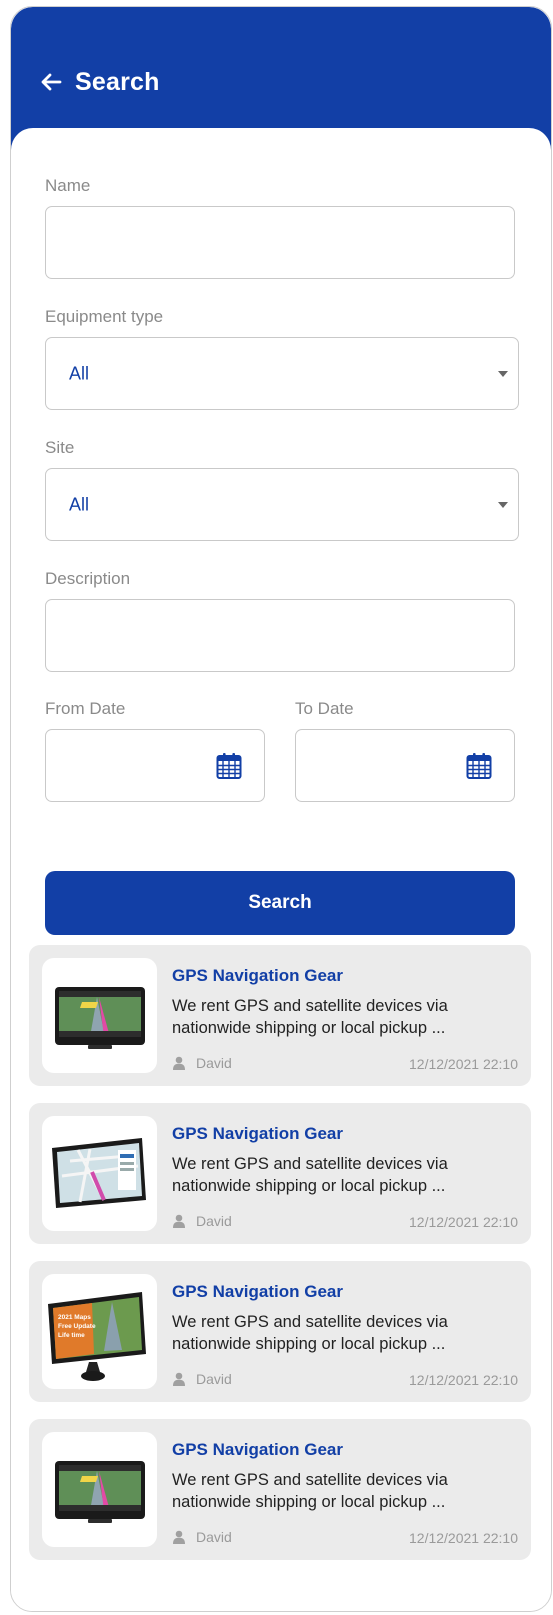 This screenshot has width=553, height=1615. I want to click on name-input, so click(280, 242).